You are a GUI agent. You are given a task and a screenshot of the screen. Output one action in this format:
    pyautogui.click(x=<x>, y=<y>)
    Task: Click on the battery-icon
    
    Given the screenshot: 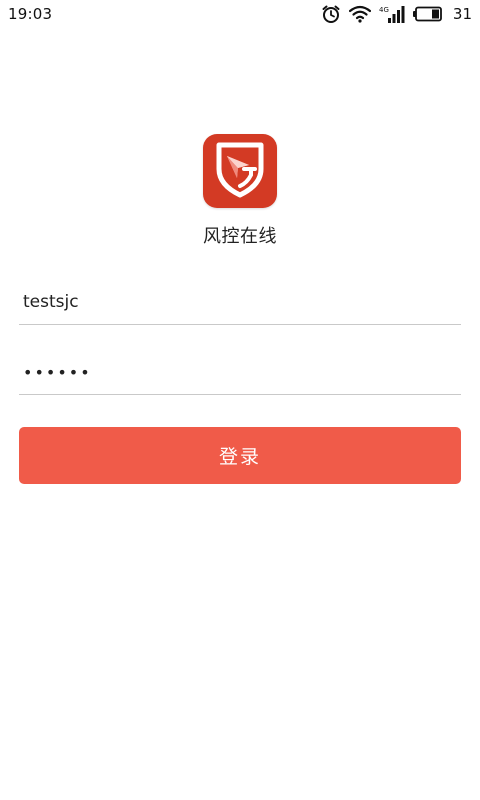 What is the action you would take?
    pyautogui.click(x=427, y=14)
    